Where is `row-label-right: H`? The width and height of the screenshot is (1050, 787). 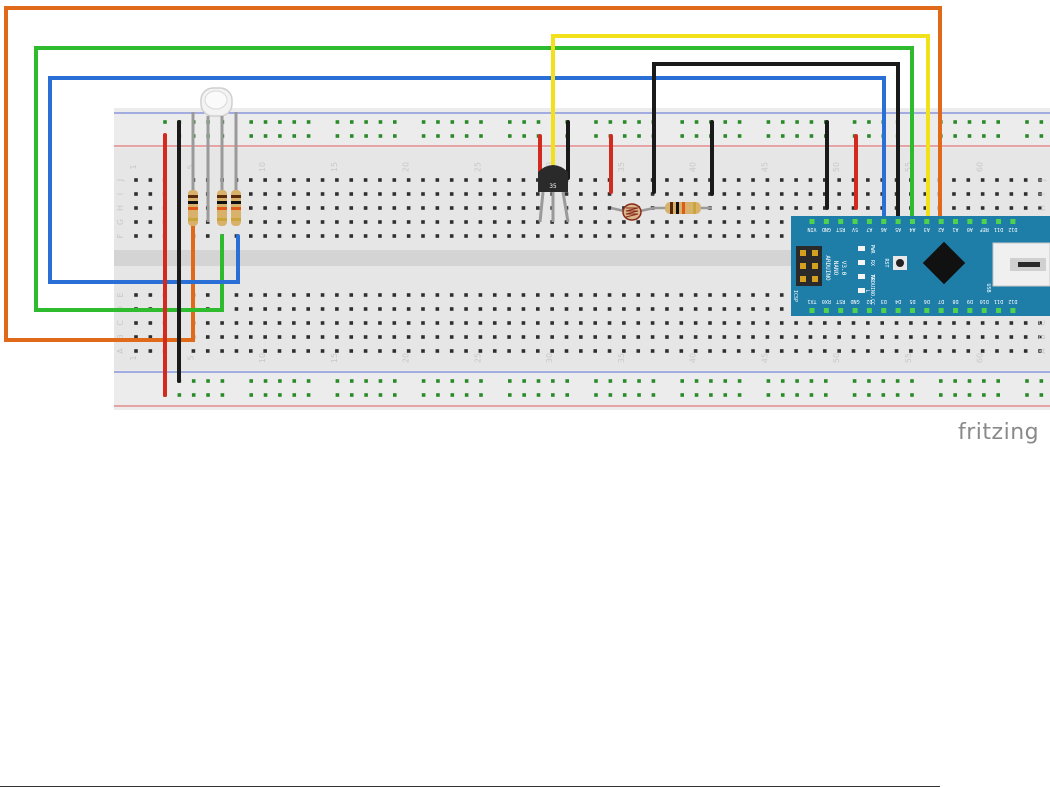 row-label-right: H is located at coordinates (1042, 208).